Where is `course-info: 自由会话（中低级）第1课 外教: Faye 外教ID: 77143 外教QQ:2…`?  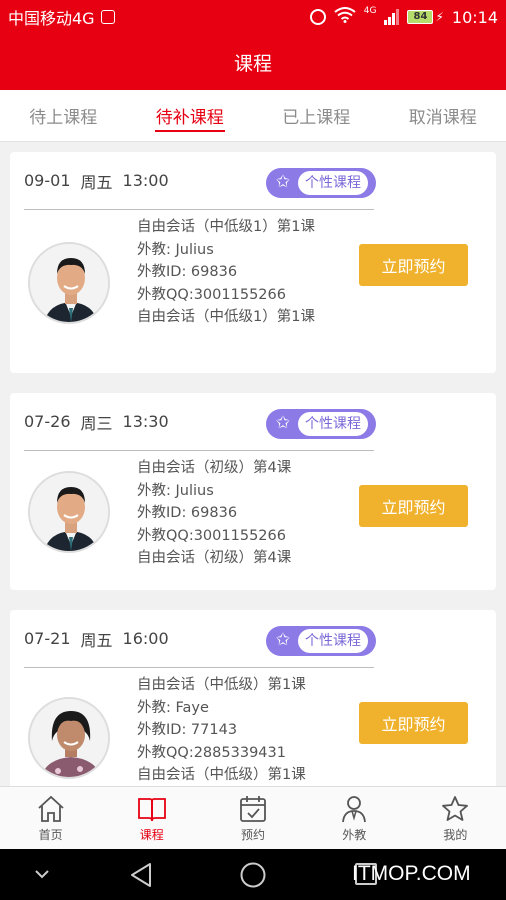
course-info: 自由会话（中低级）第1课 外教: Faye 外教ID: 77143 外教QQ:2… is located at coordinates (237, 730).